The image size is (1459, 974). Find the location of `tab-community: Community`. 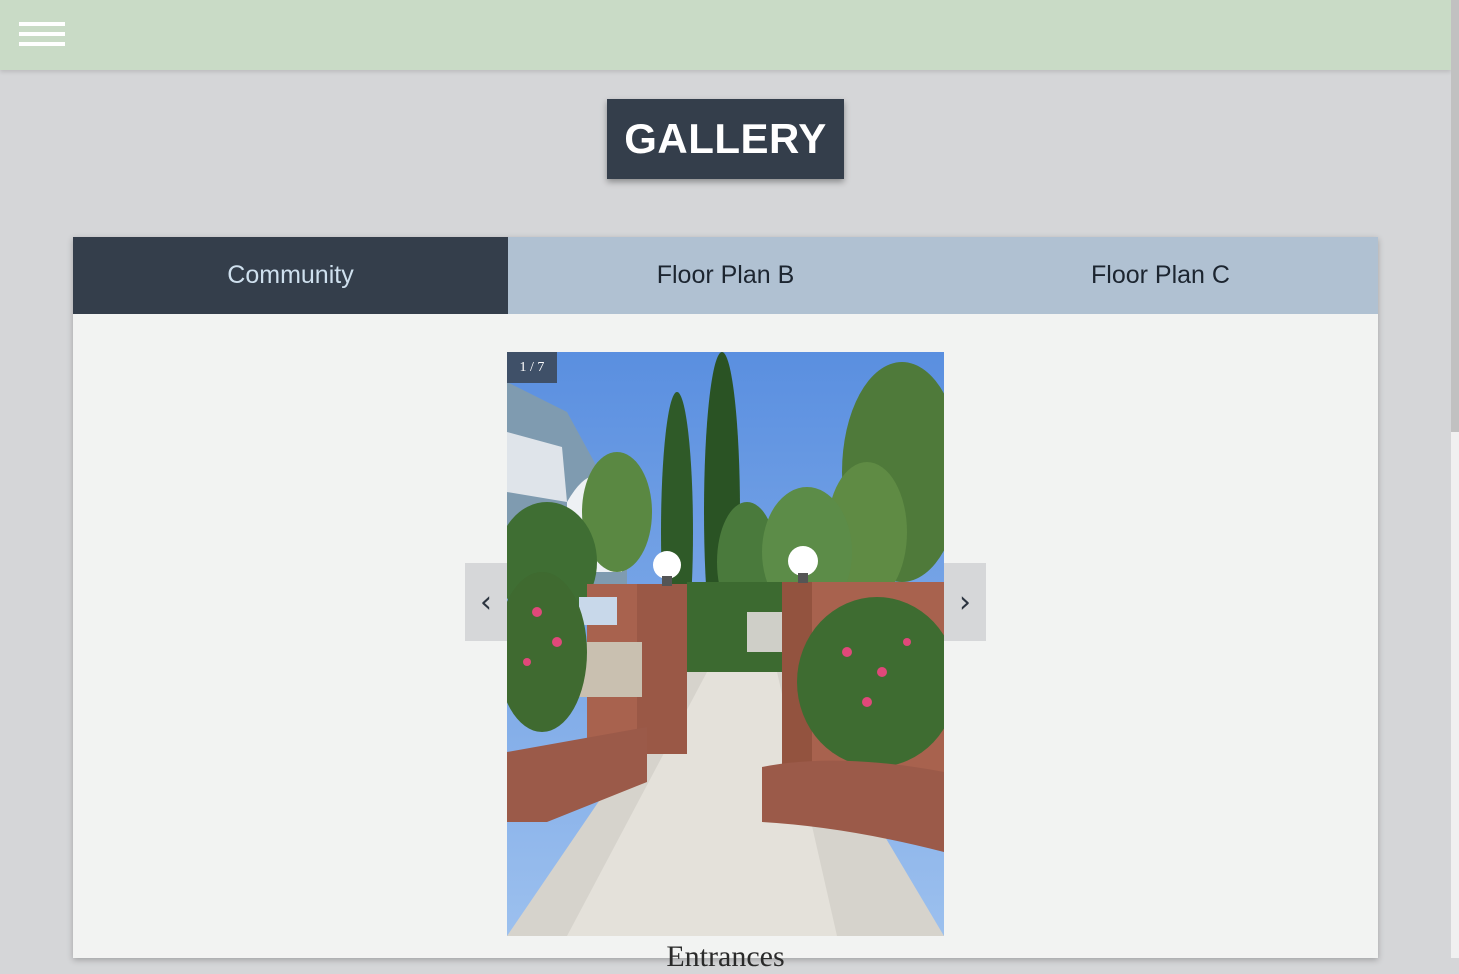

tab-community: Community is located at coordinates (290, 275).